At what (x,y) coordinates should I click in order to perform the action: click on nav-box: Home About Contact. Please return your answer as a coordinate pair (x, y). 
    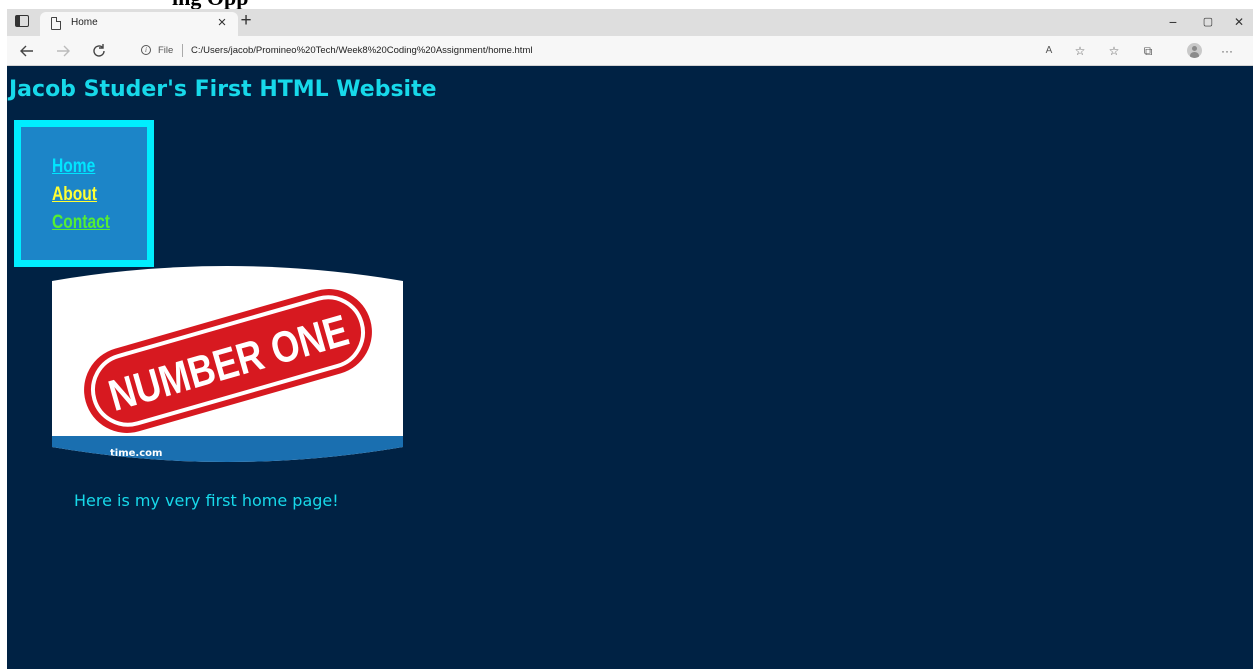
    Looking at the image, I should click on (84, 193).